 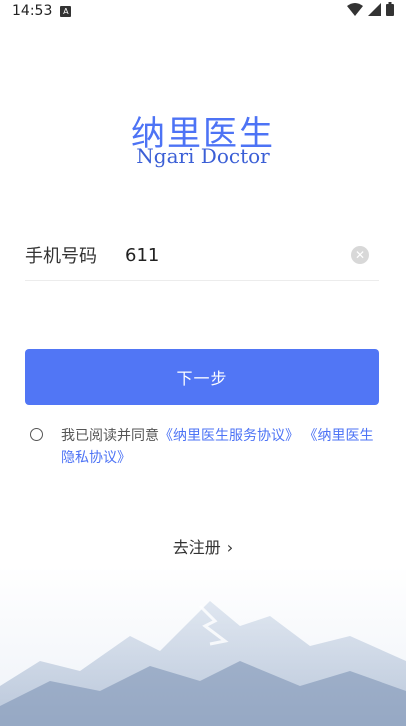 I want to click on sim-icon: A, so click(x=66, y=11).